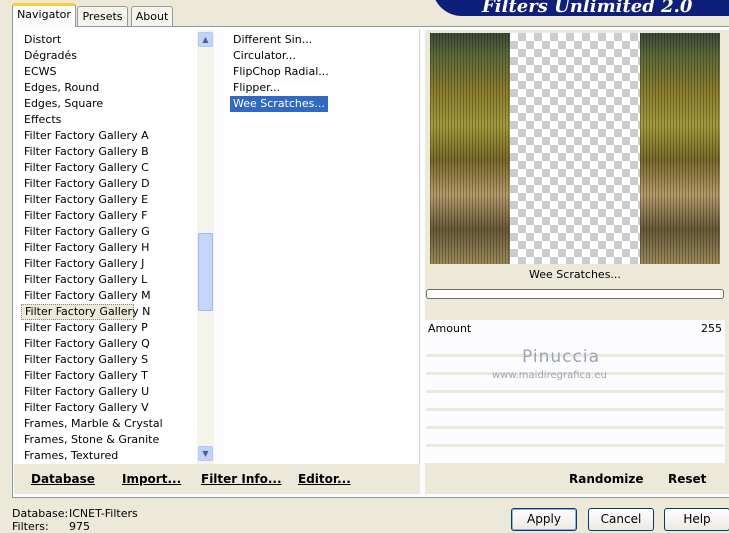 The image size is (729, 533). I want to click on category-item: Filter Factory Gallery M, so click(109, 296).